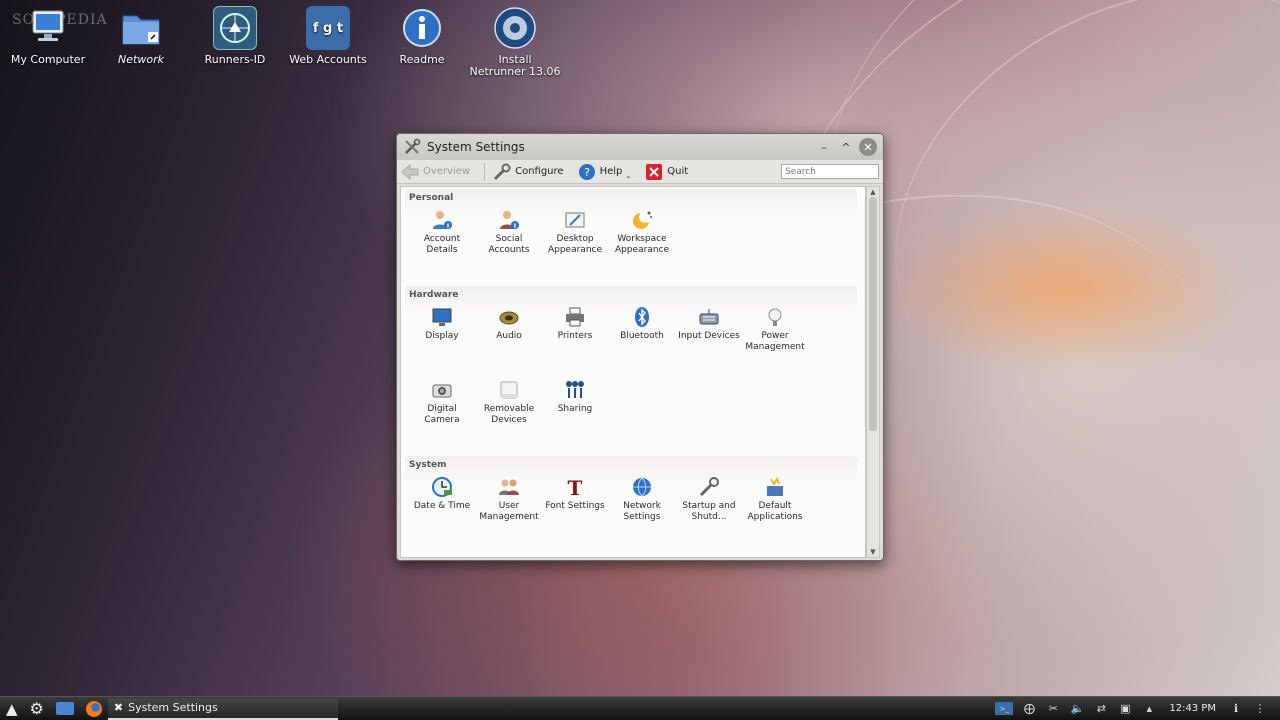 The height and width of the screenshot is (720, 1280). Describe the element at coordinates (422, 28) in the screenshot. I see `info-icon` at that location.